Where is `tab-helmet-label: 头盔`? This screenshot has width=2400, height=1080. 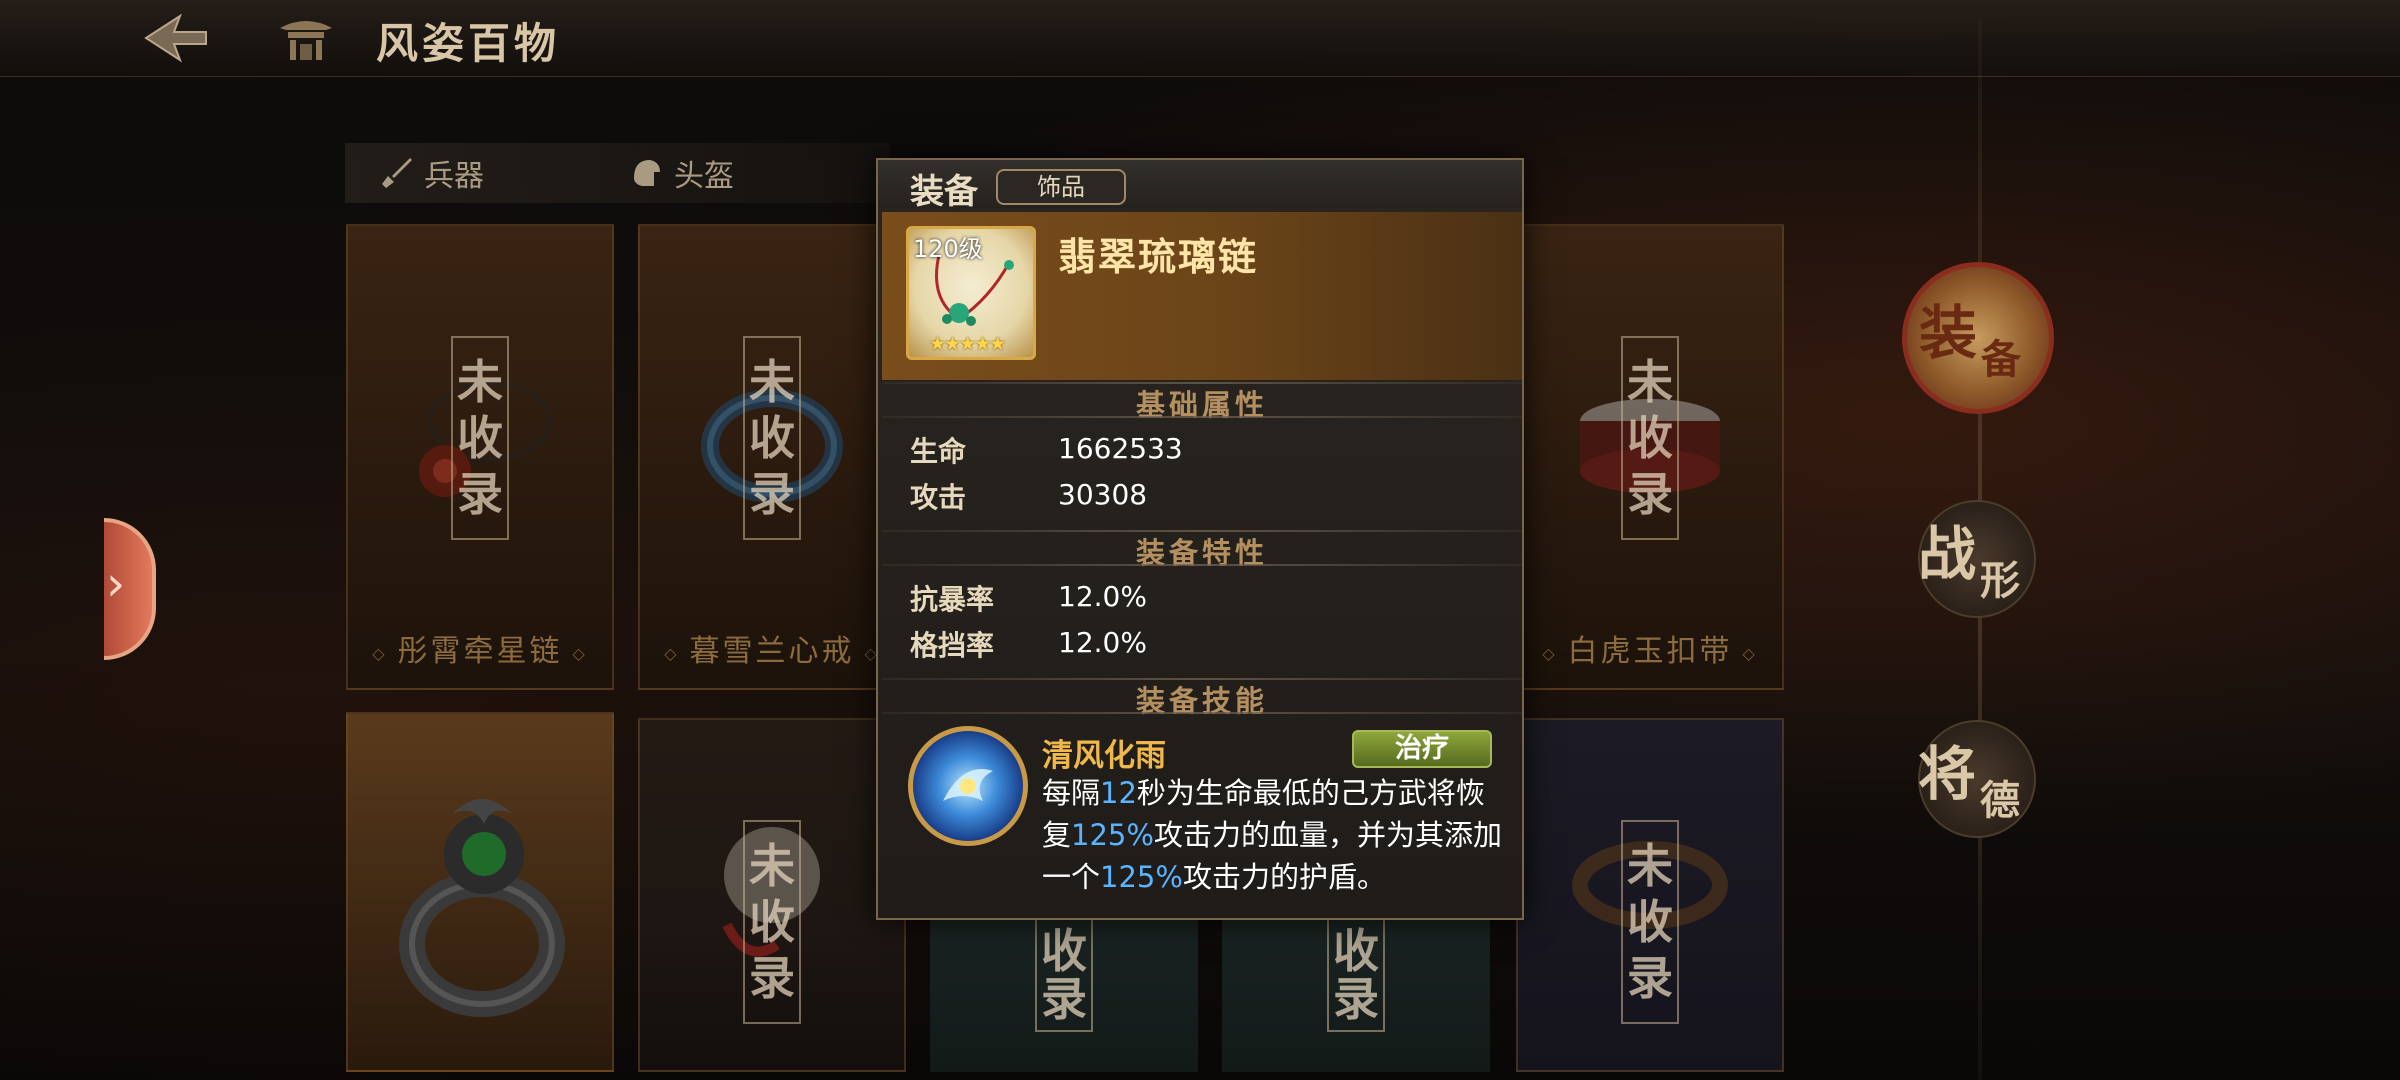
tab-helmet-label: 头盔 is located at coordinates (704, 176).